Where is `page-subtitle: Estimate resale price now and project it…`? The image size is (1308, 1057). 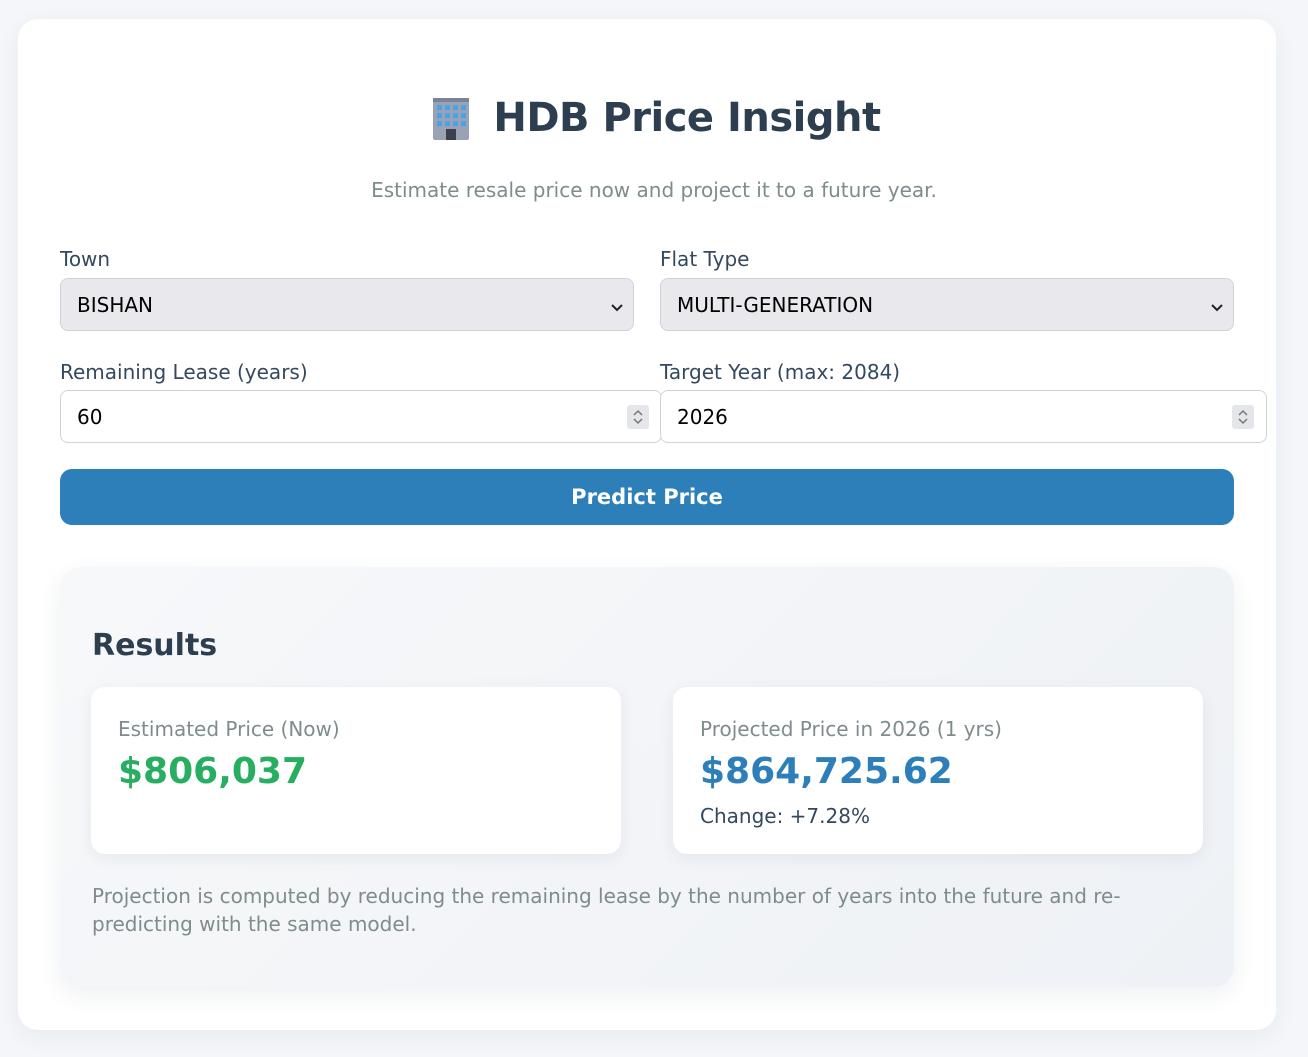
page-subtitle: Estimate resale price now and project it… is located at coordinates (654, 190).